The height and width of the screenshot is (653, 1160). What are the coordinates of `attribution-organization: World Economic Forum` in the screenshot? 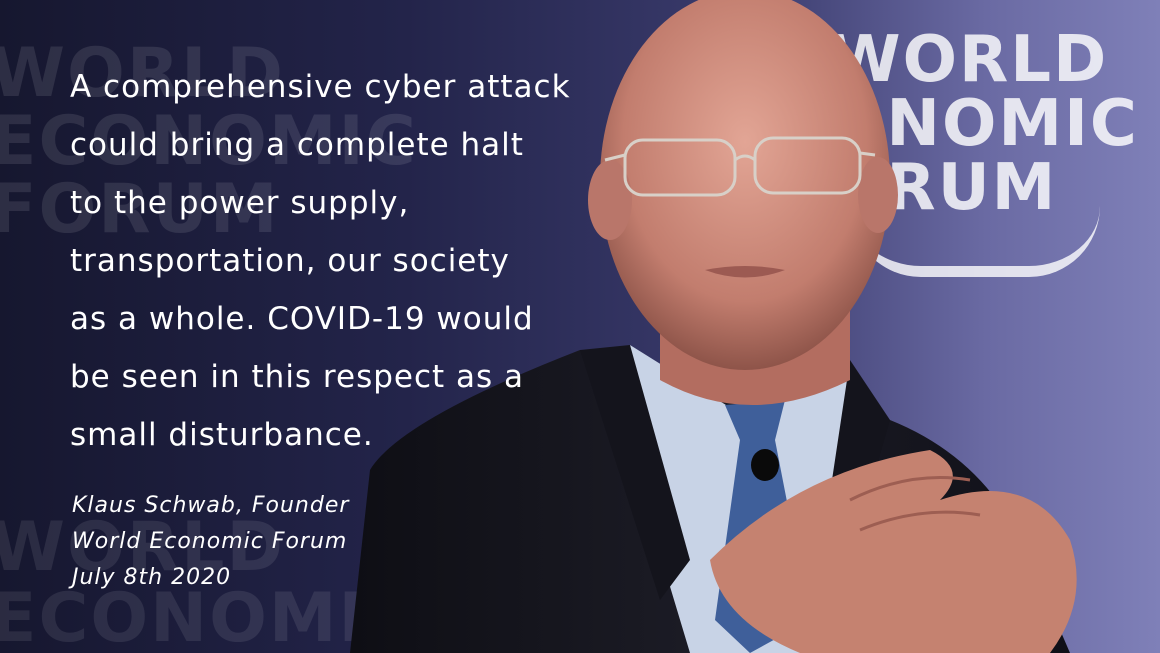 It's located at (210, 541).